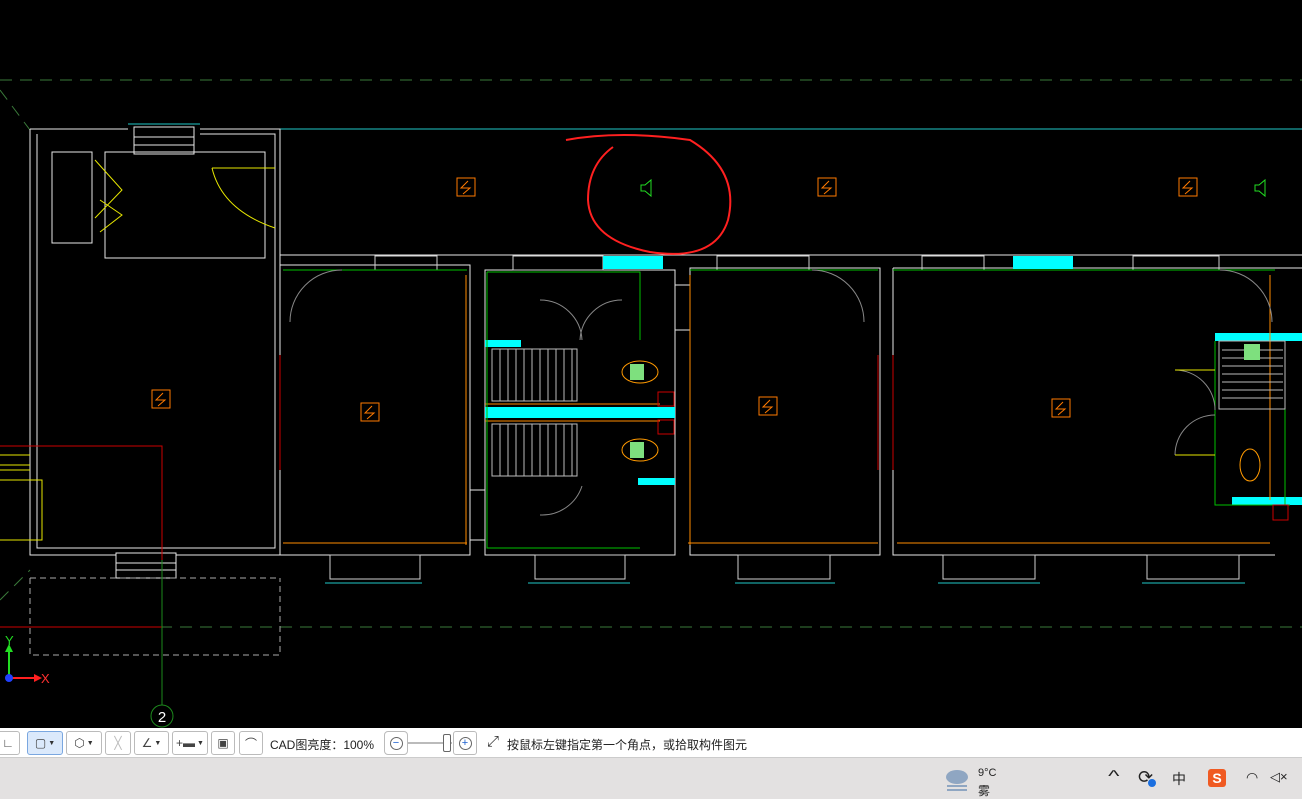  I want to click on fog-cloud-icon, so click(957, 780).